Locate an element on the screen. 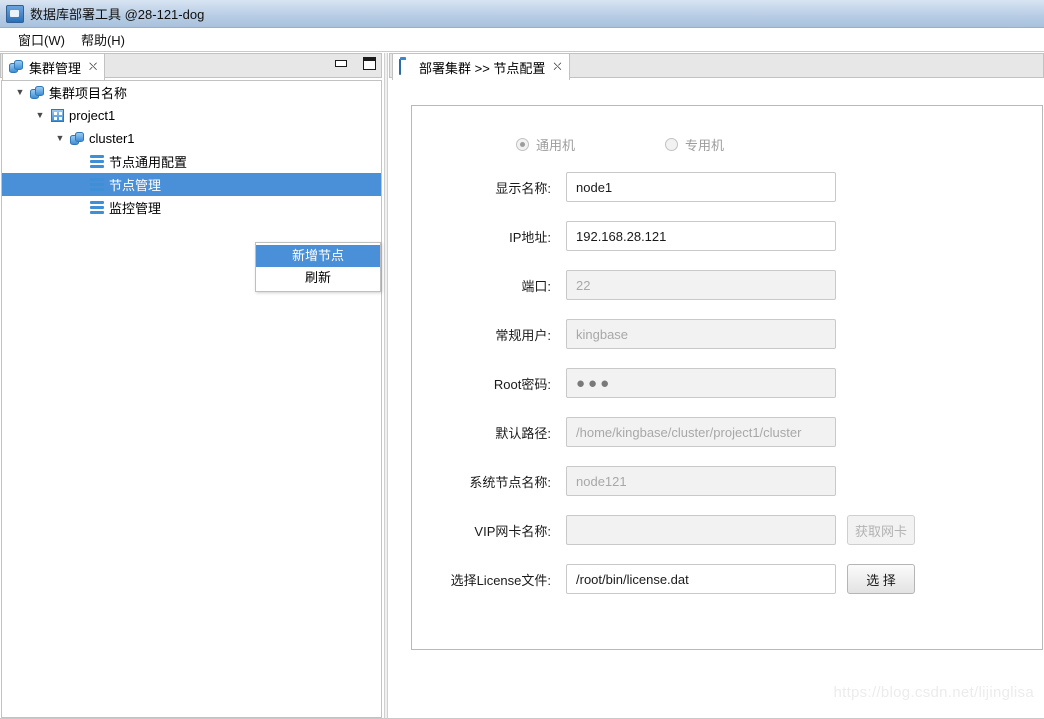 This screenshot has height=719, width=1044. app-icon is located at coordinates (15, 13).